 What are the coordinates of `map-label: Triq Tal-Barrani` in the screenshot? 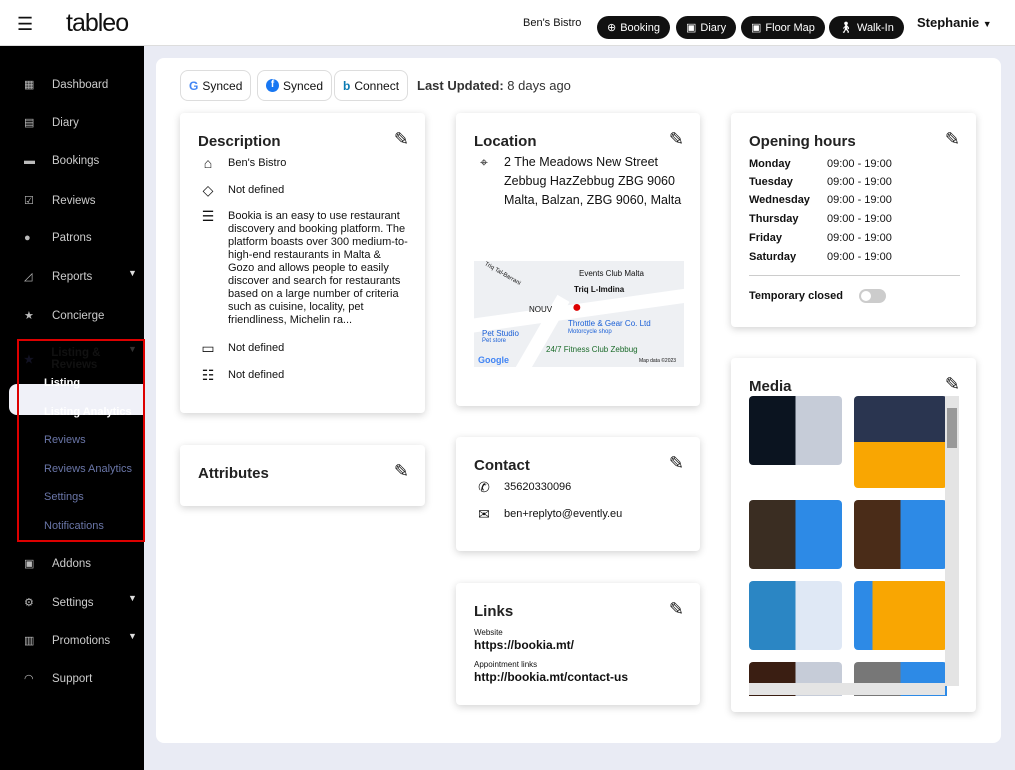 It's located at (502, 274).